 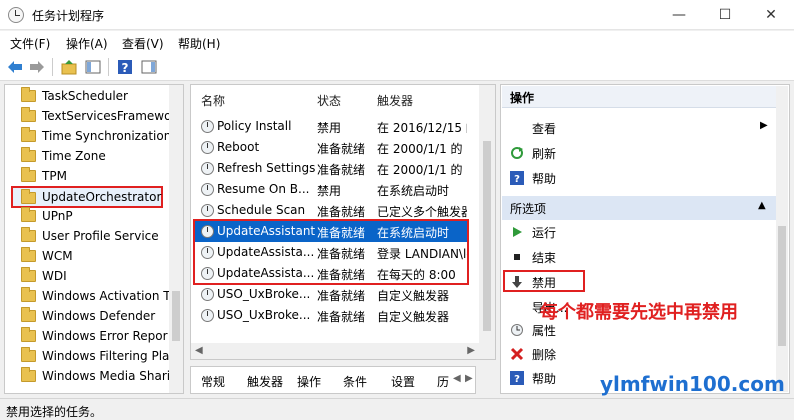 What do you see at coordinates (771, 15) in the screenshot?
I see `close-button: ✕` at bounding box center [771, 15].